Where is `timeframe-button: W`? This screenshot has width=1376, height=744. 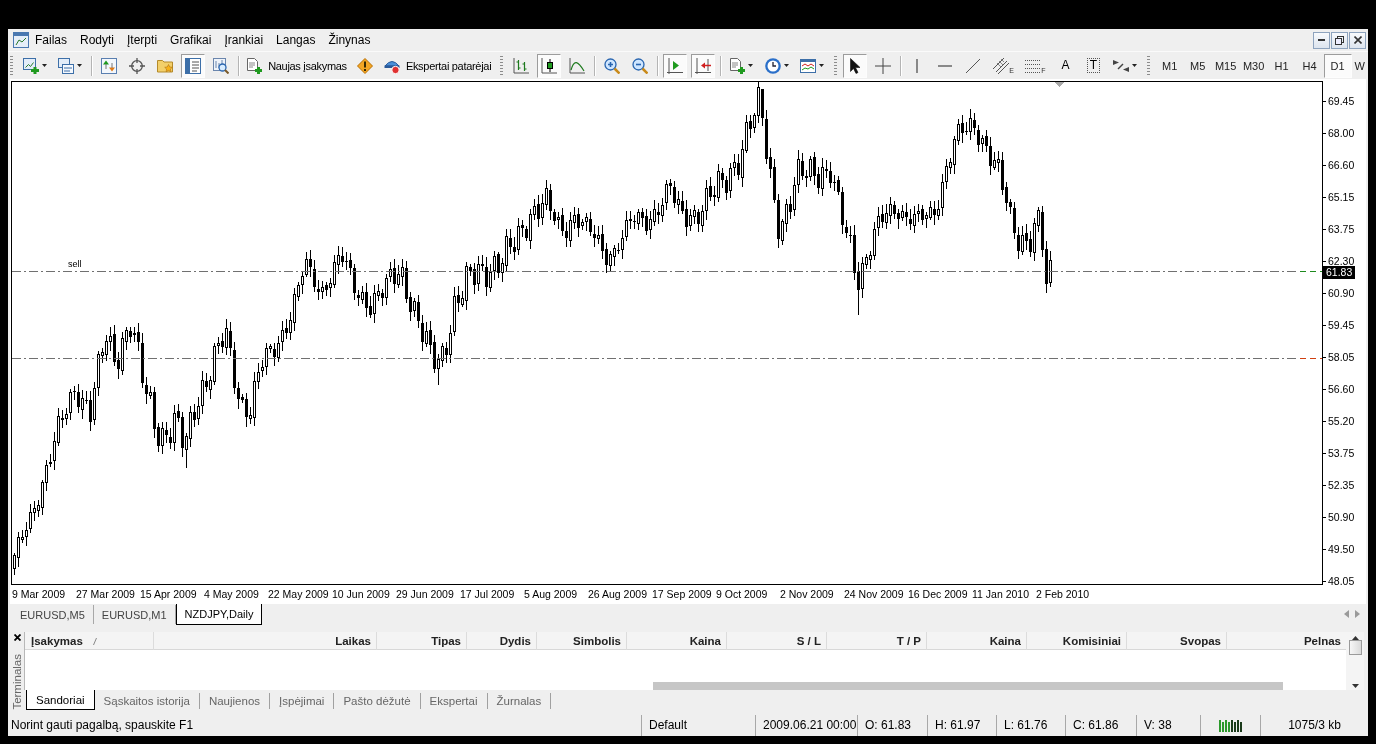
timeframe-button: W is located at coordinates (1359, 65).